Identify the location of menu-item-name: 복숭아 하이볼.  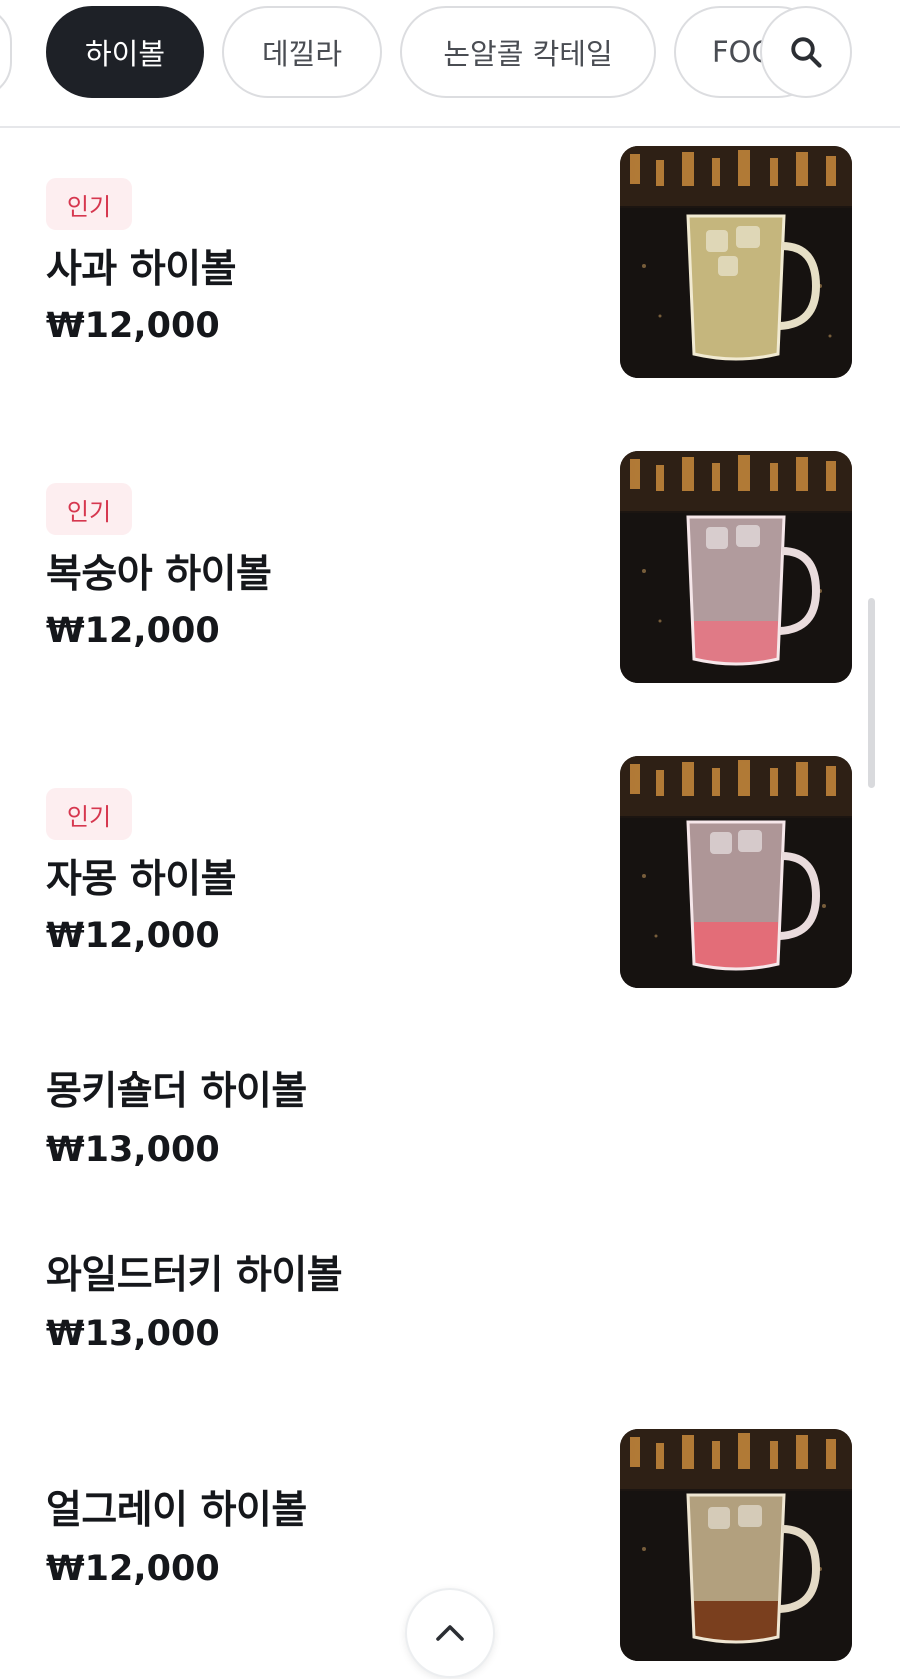
(159, 574).